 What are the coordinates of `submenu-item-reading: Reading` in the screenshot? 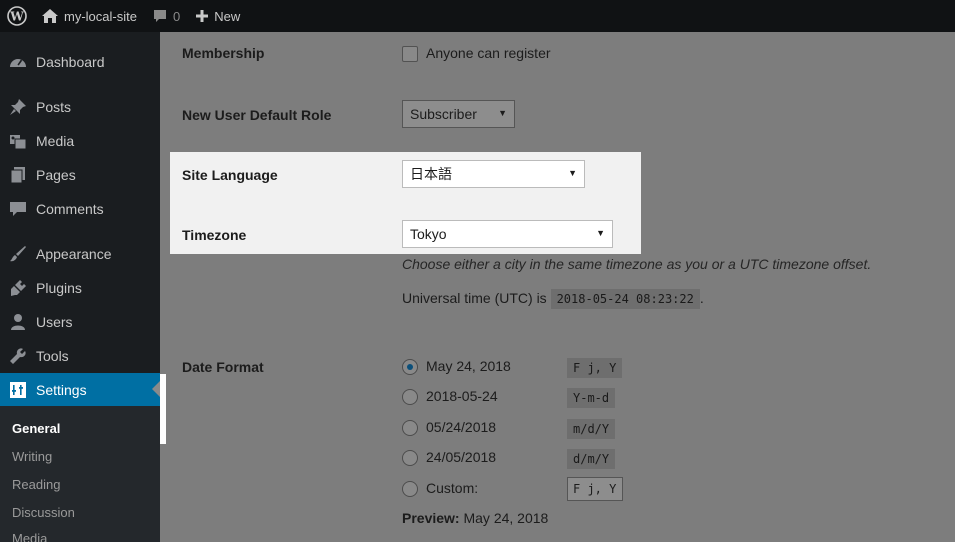 It's located at (36, 484).